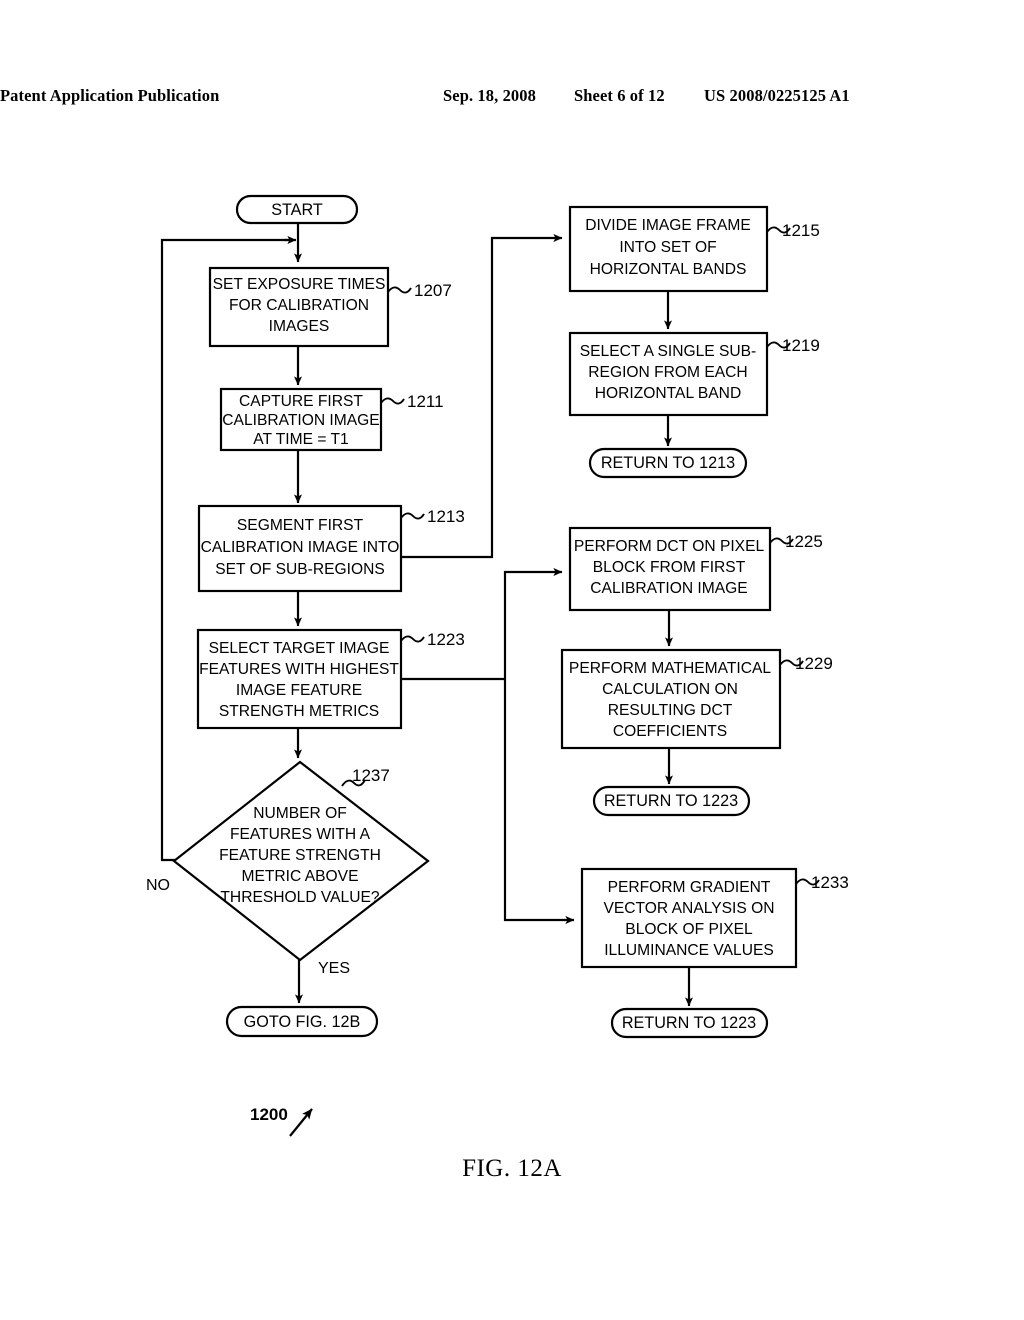 The width and height of the screenshot is (1024, 1320). I want to click on terminator-return-to-1213: RETURN TO 1213, so click(668, 463).